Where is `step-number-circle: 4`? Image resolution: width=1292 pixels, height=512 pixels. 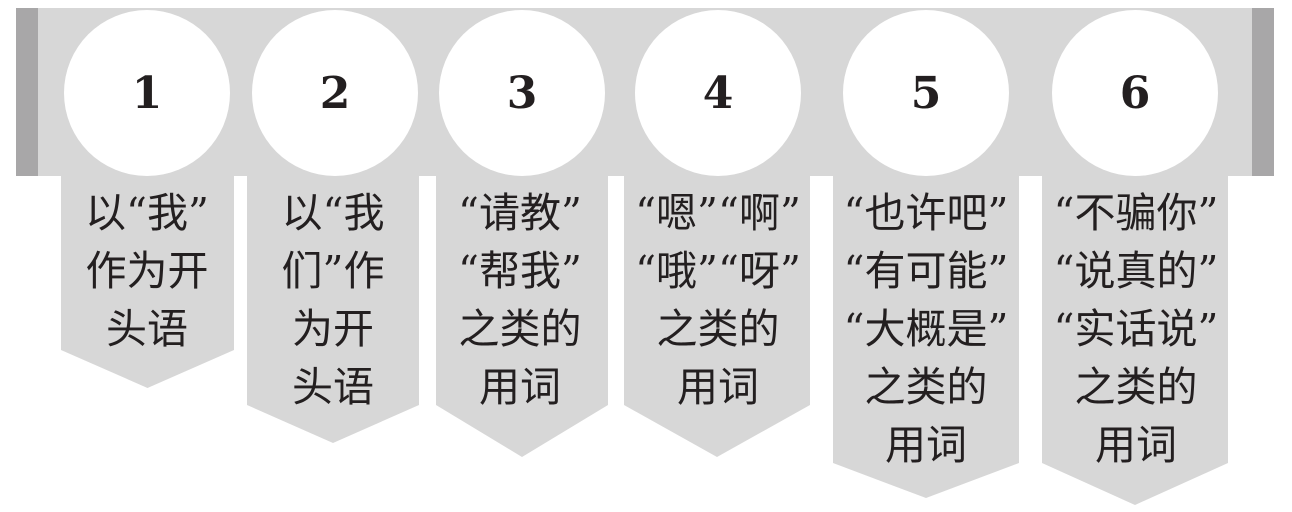 step-number-circle: 4 is located at coordinates (718, 93).